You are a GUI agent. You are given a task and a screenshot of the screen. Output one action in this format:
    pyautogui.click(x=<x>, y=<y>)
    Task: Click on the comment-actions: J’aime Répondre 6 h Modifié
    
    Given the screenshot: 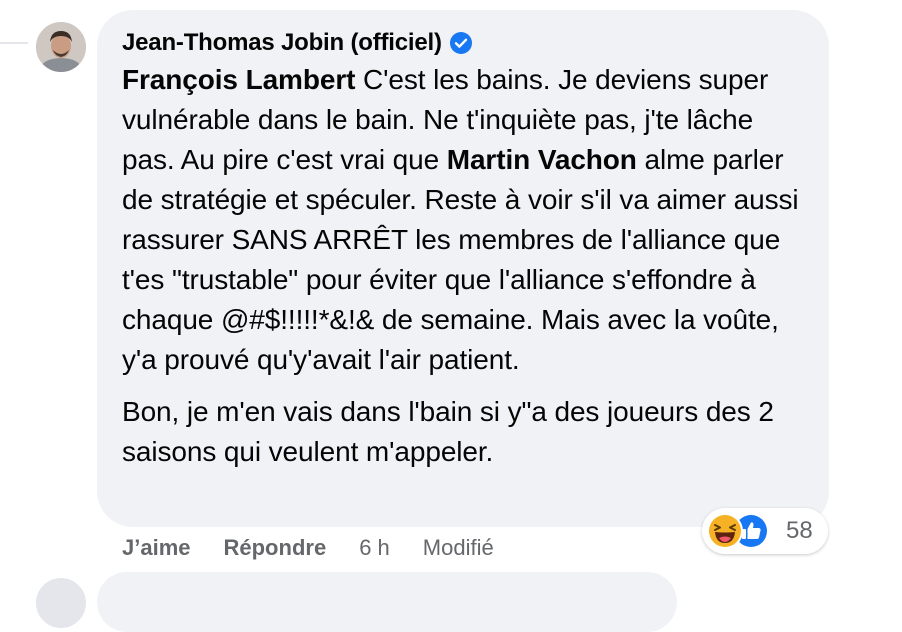 What is the action you would take?
    pyautogui.click(x=308, y=548)
    